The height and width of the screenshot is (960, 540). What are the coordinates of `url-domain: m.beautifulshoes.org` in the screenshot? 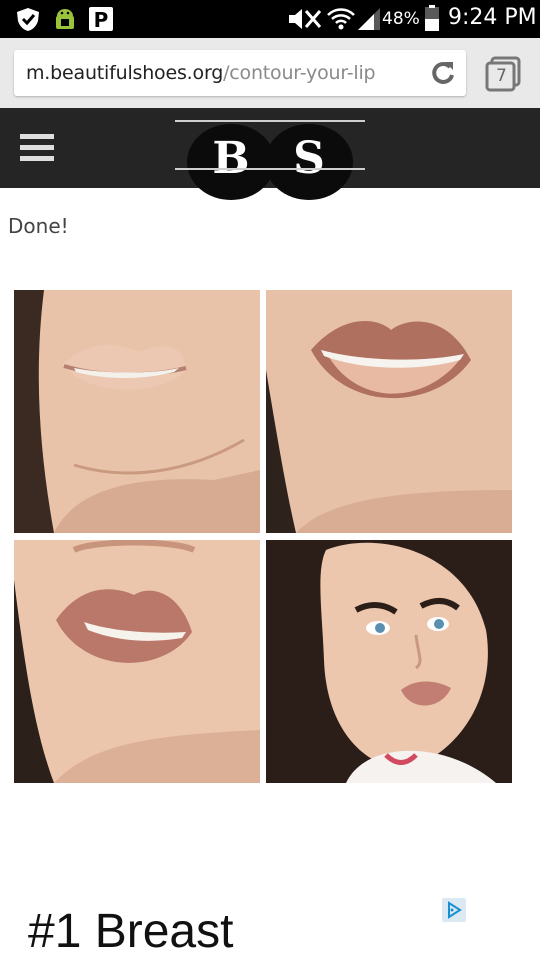 It's located at (125, 73).